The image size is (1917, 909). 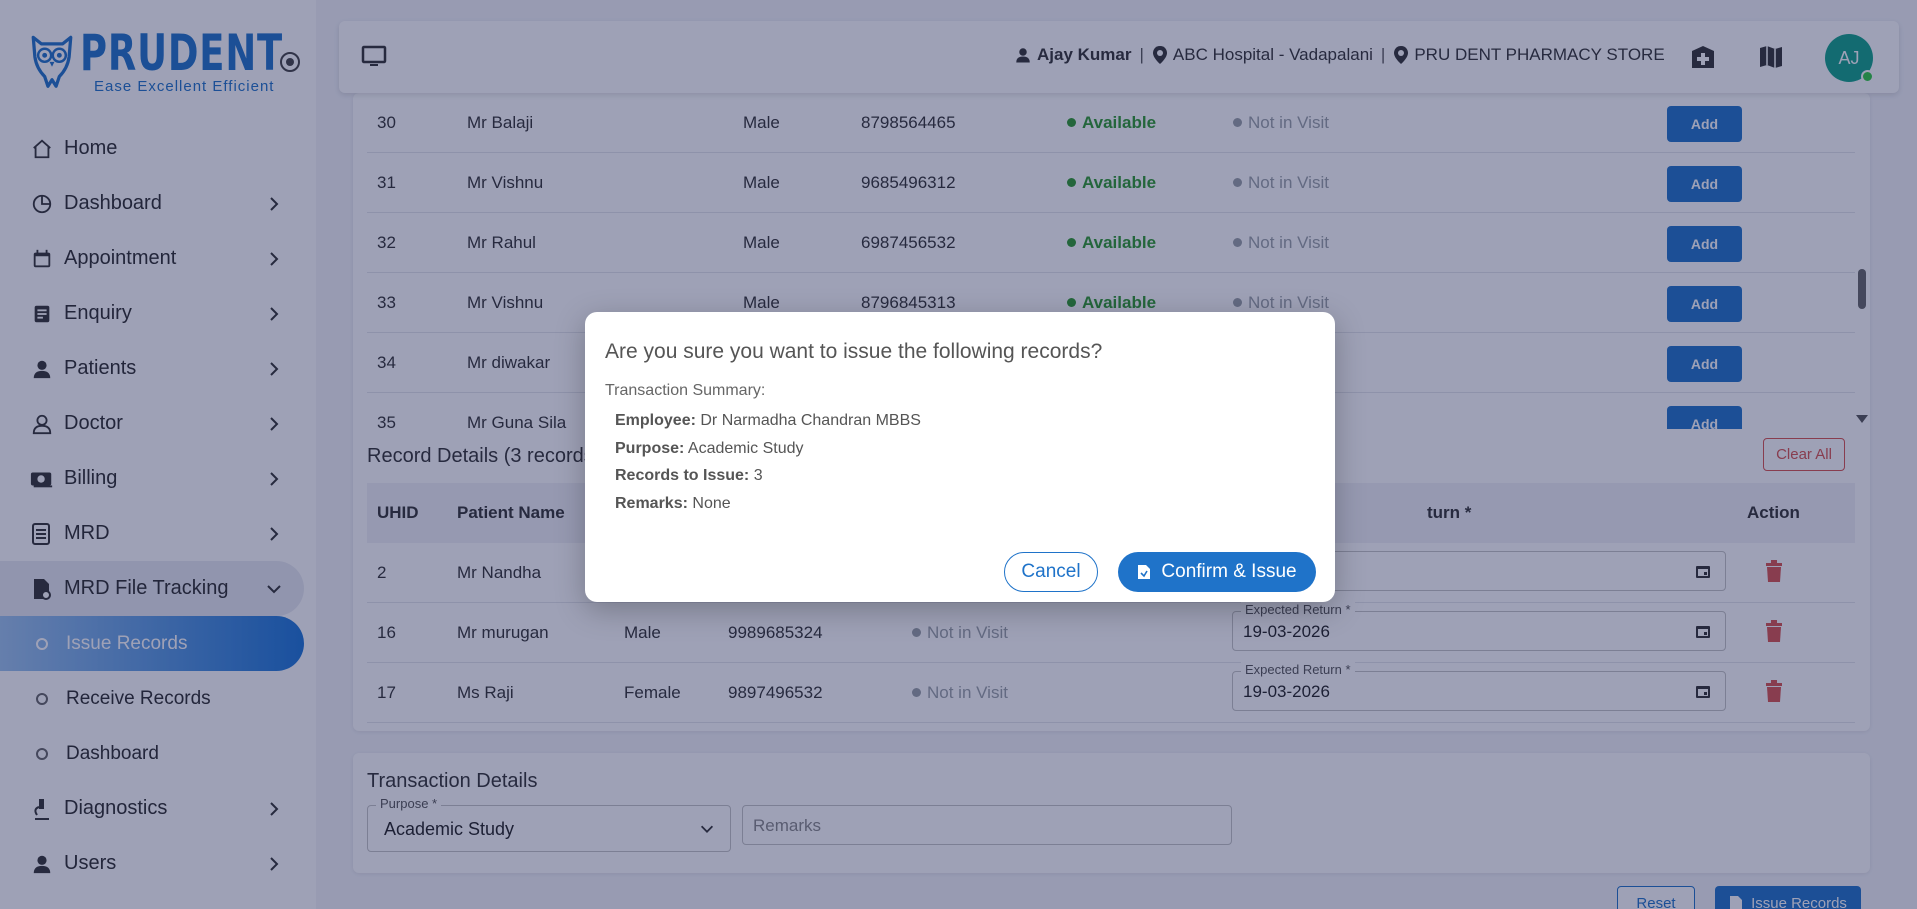 What do you see at coordinates (650, 448) in the screenshot?
I see `purpose-label: Purpose:` at bounding box center [650, 448].